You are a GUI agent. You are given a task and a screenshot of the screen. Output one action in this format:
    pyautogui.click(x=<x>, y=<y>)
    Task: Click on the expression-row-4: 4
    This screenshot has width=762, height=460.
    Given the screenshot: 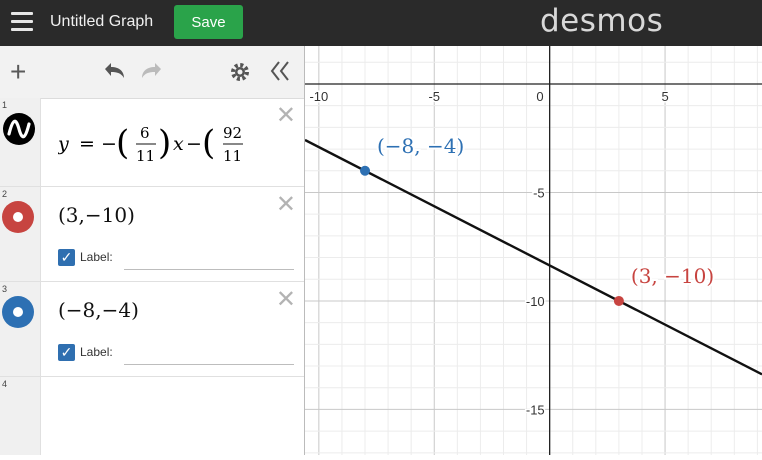 What is the action you would take?
    pyautogui.click(x=152, y=416)
    